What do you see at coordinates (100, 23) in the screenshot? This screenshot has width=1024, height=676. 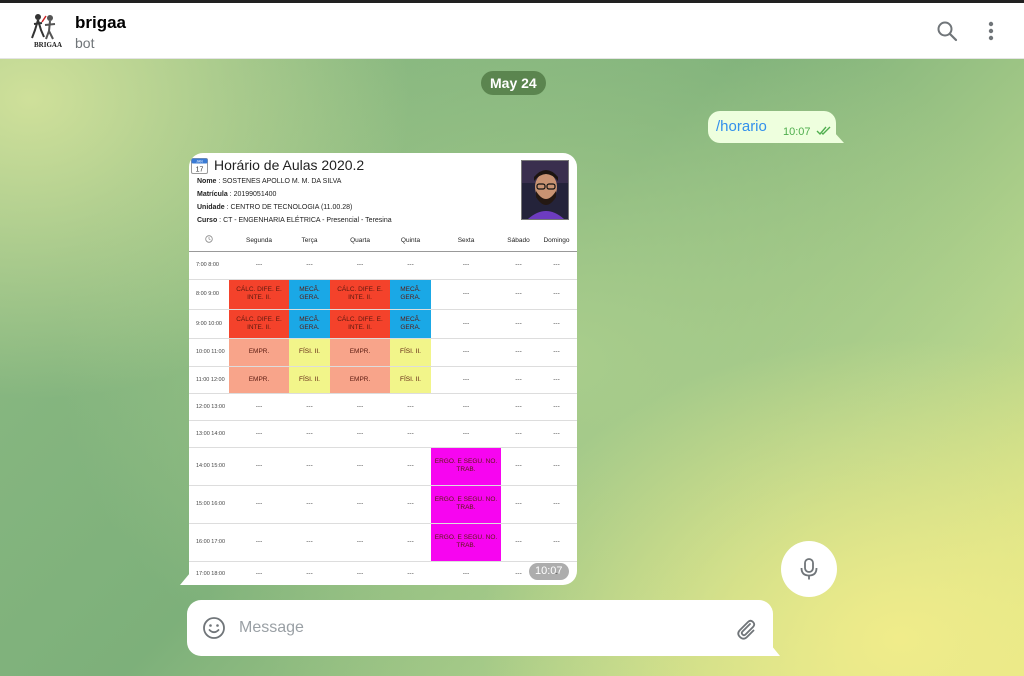 I see `chat-title: brigaa` at bounding box center [100, 23].